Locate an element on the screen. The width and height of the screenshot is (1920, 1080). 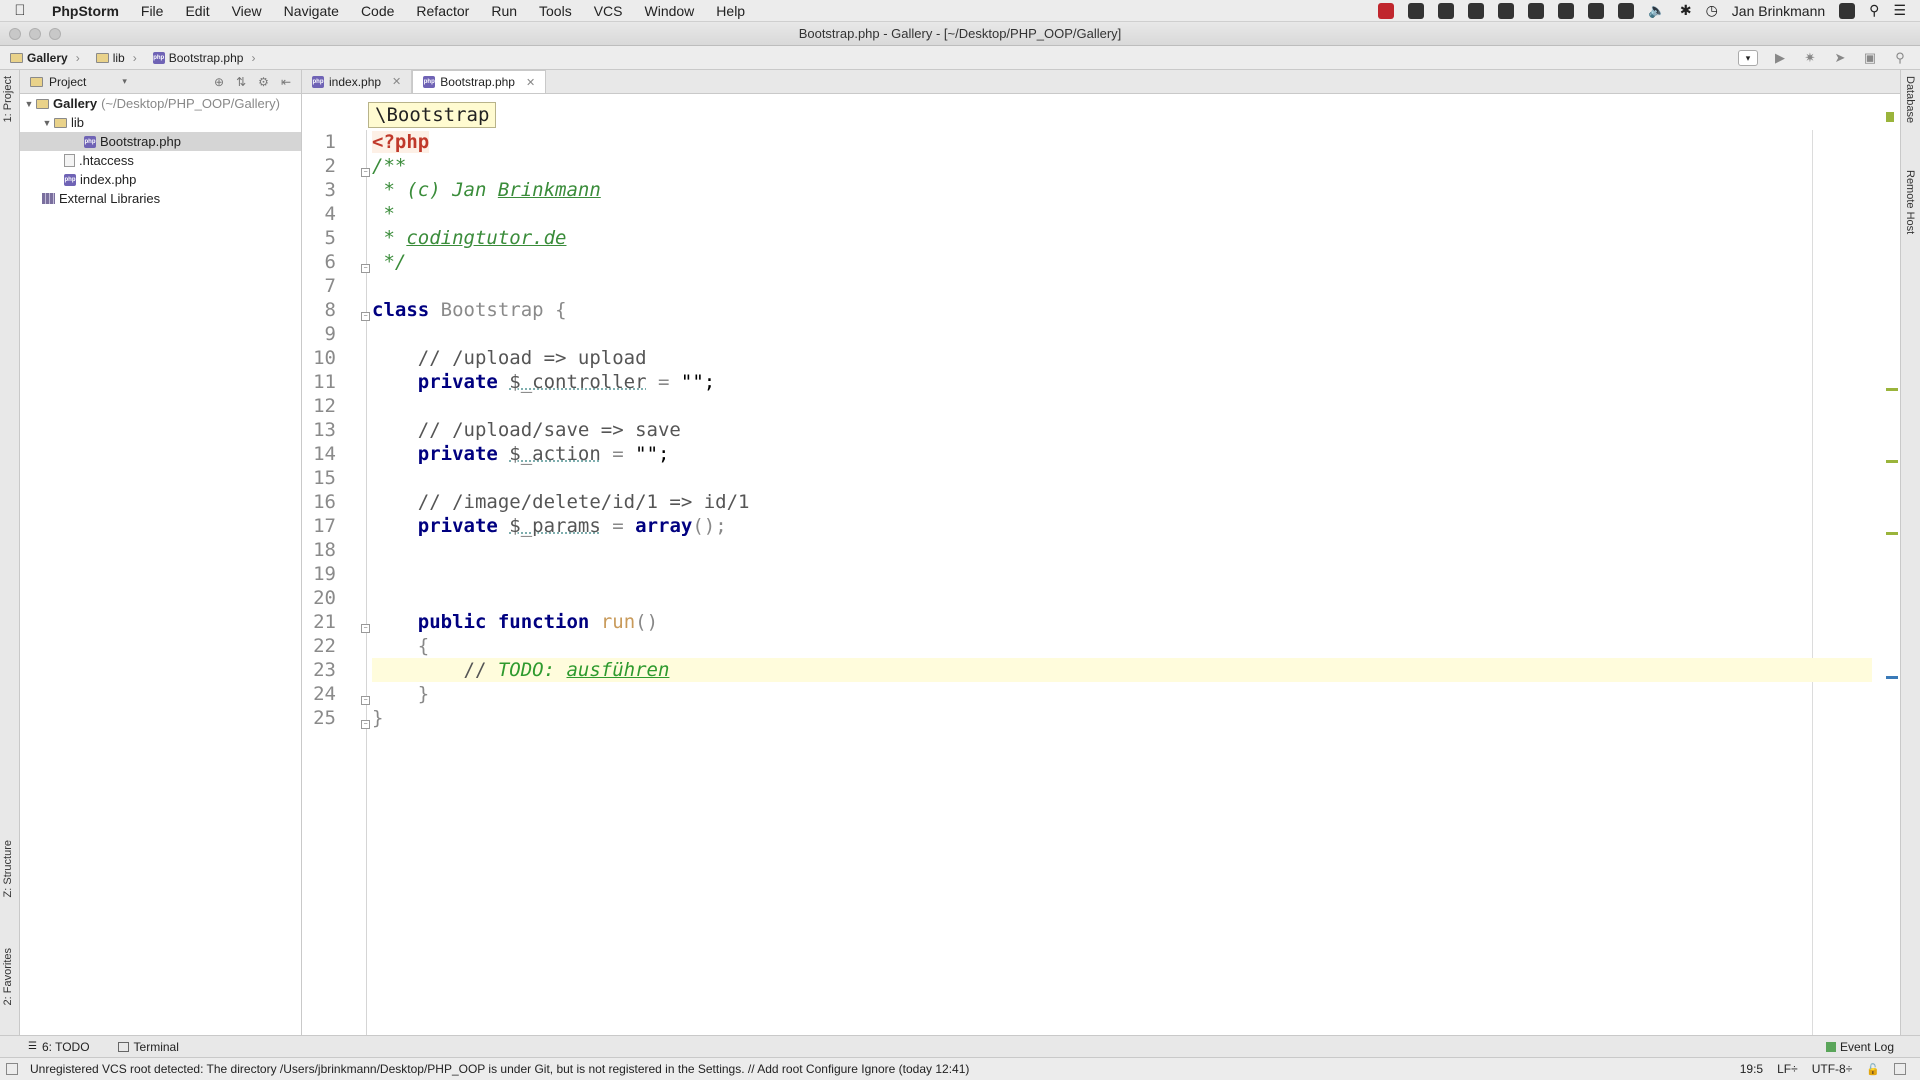
collapse-all-icon: ⇅ is located at coordinates (241, 82).